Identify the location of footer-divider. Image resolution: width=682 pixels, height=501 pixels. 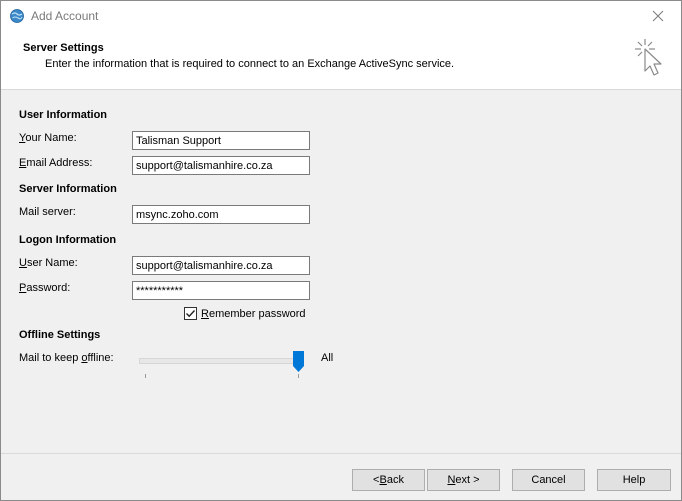
(341, 453).